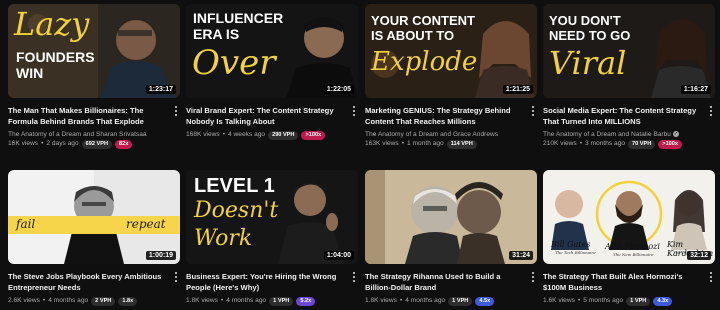 The image size is (720, 310). I want to click on video-thumbnail: LEVEL 1 Doesn't Work 1:04:00, so click(272, 217).